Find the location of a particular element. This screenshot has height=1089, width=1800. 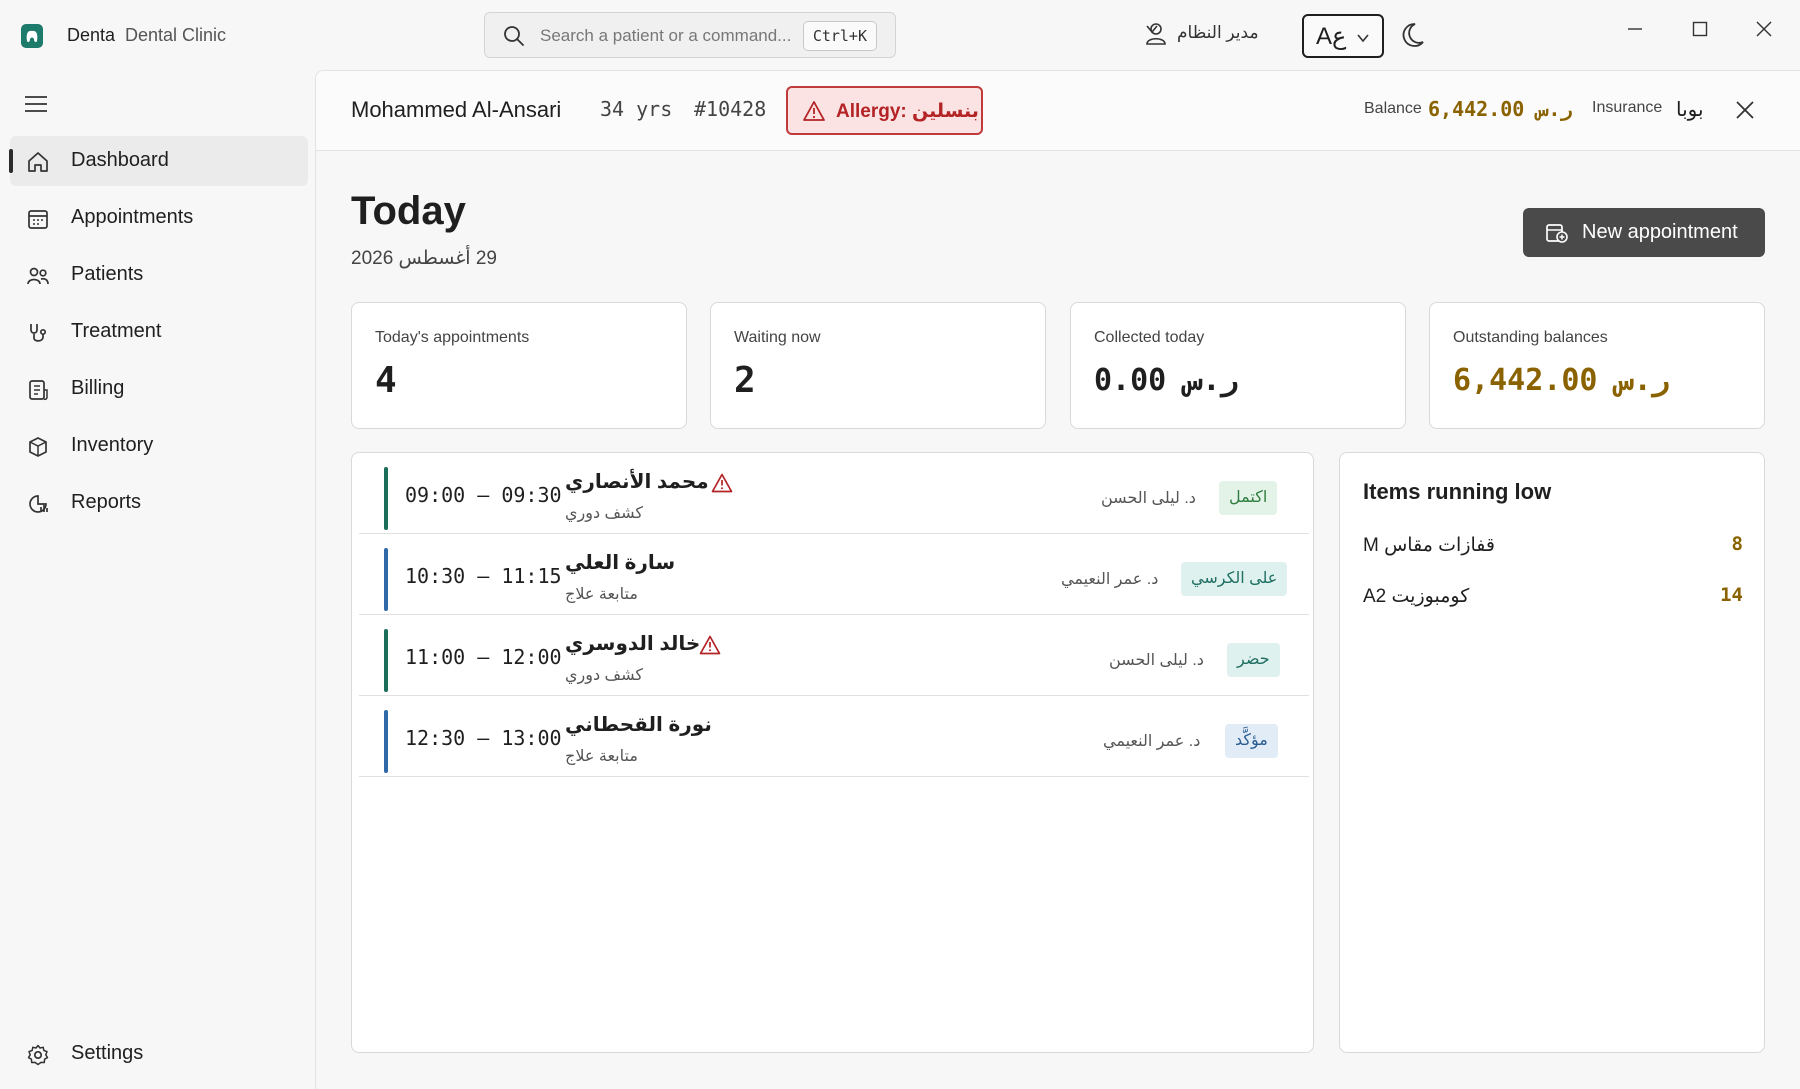

stat-card-outstanding: Outstanding balances ر.س 6,442.00 is located at coordinates (1597, 365).